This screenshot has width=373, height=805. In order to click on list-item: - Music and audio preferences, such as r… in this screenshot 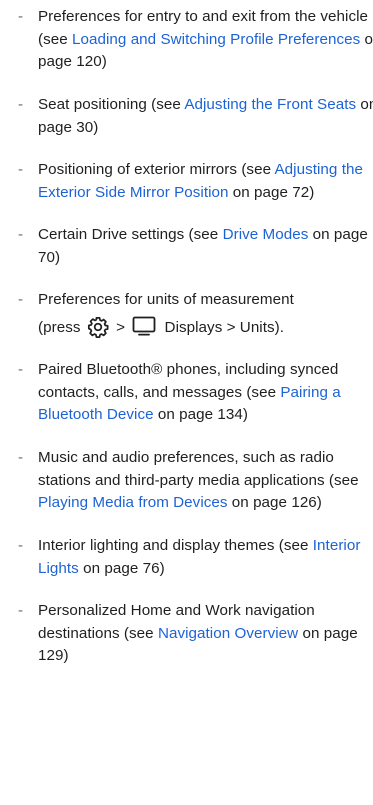, I will do `click(191, 481)`.